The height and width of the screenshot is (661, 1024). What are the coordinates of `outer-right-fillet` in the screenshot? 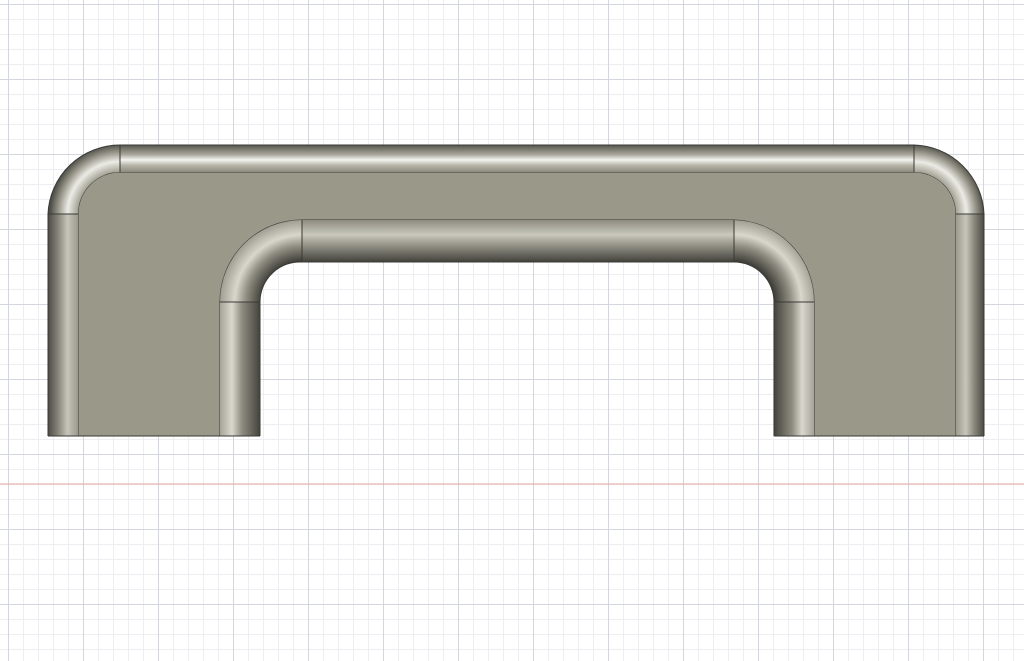 It's located at (970, 325).